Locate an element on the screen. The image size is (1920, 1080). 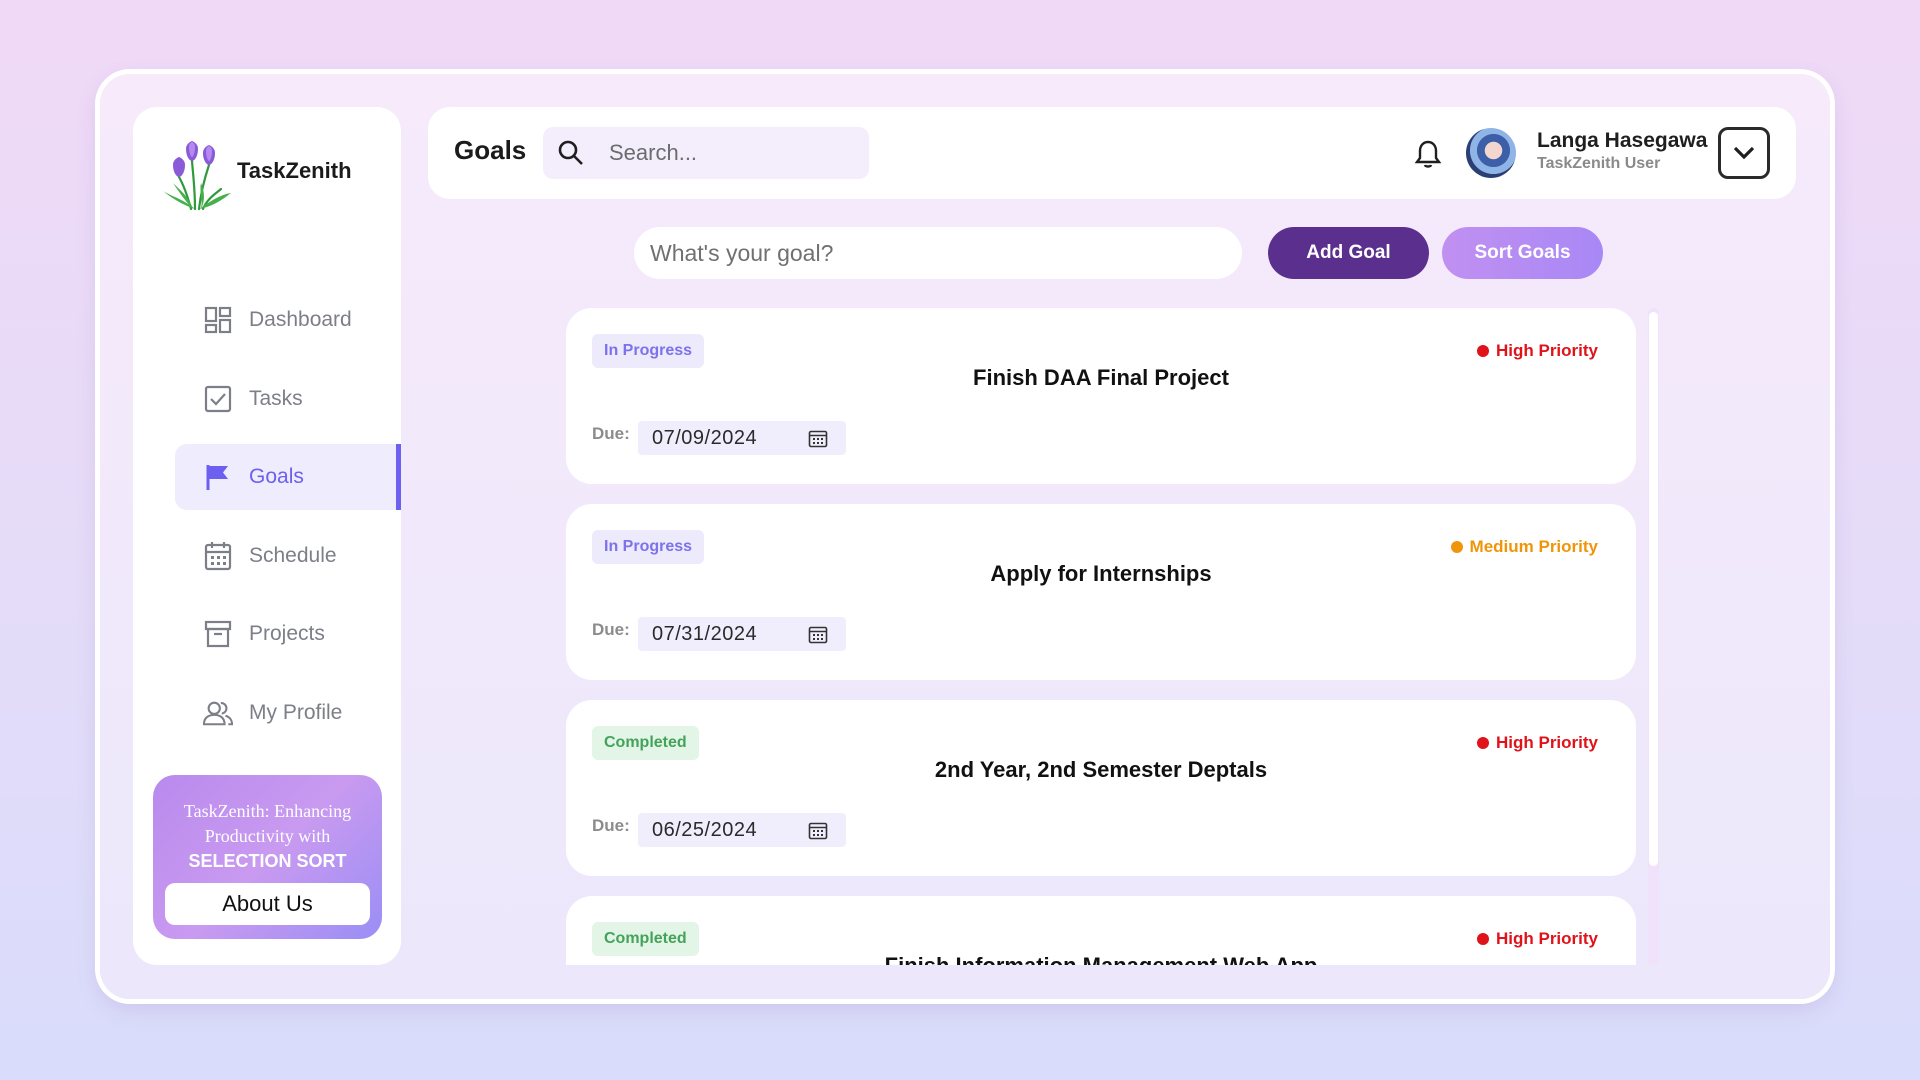
promo-text: Productivity with is located at coordinates (267, 836).